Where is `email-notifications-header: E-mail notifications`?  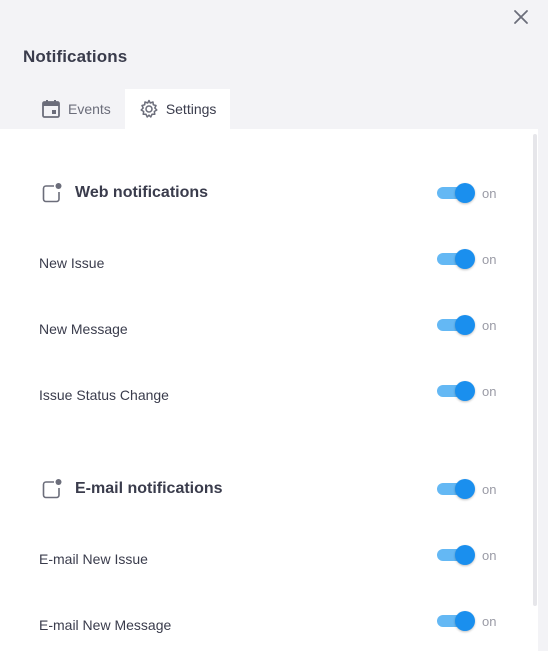
email-notifications-header: E-mail notifications is located at coordinates (132, 489).